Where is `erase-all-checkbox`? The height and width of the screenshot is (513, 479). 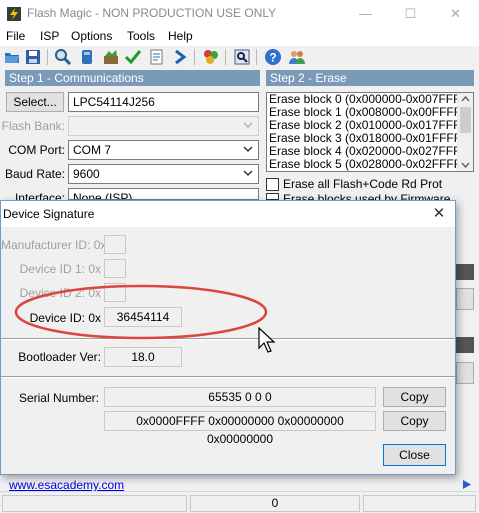 erase-all-checkbox is located at coordinates (272, 184).